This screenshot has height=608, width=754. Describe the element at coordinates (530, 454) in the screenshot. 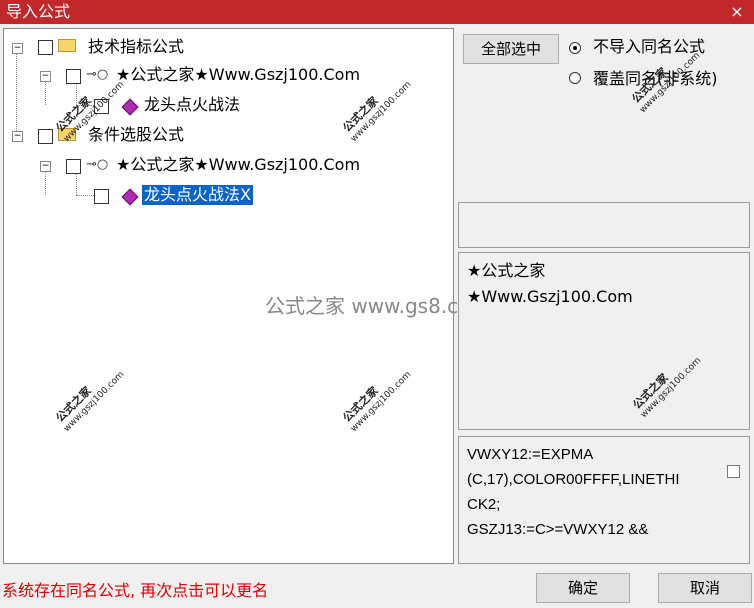

I see `code-line: VWXY12:=EXPMA` at that location.